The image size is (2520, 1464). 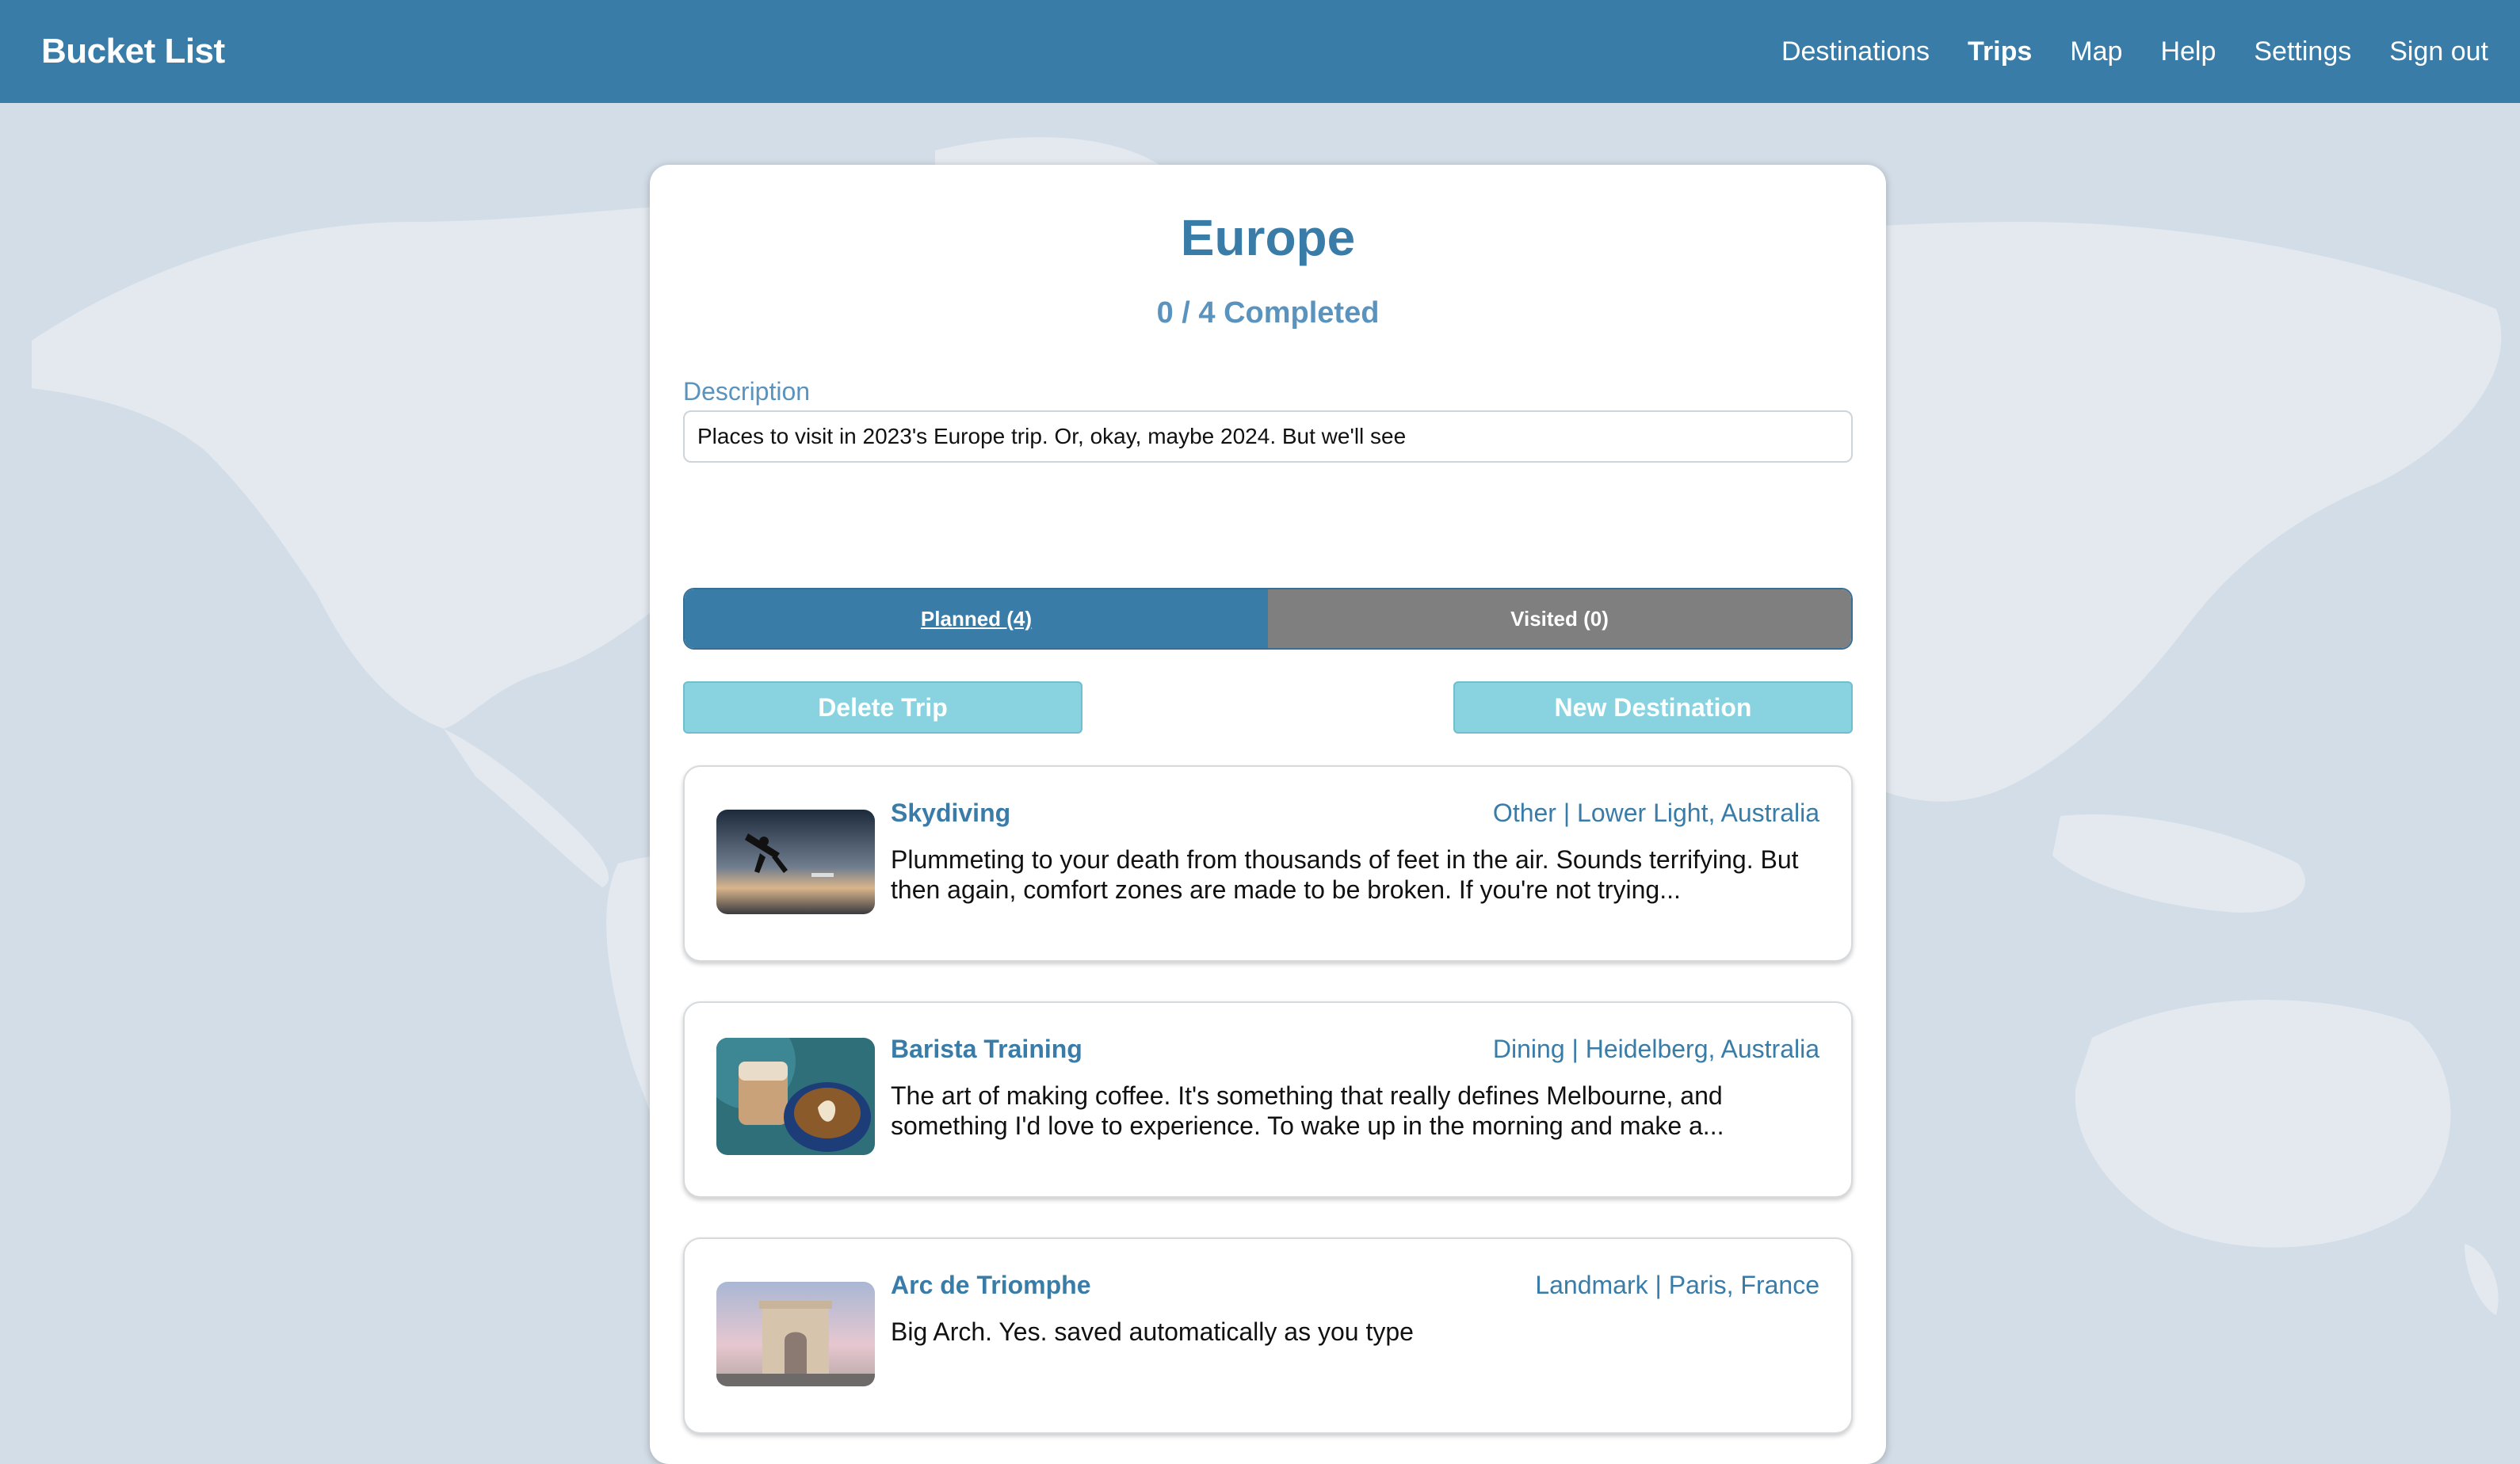 What do you see at coordinates (882, 708) in the screenshot?
I see `delete-trip-button: Delete Trip` at bounding box center [882, 708].